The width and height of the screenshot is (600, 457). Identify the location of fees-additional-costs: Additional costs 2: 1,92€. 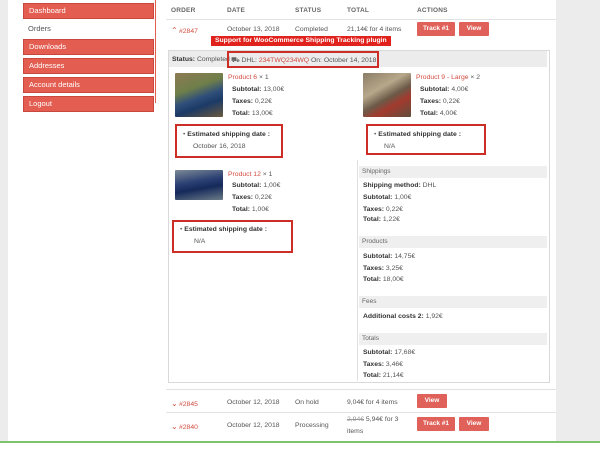
(403, 316).